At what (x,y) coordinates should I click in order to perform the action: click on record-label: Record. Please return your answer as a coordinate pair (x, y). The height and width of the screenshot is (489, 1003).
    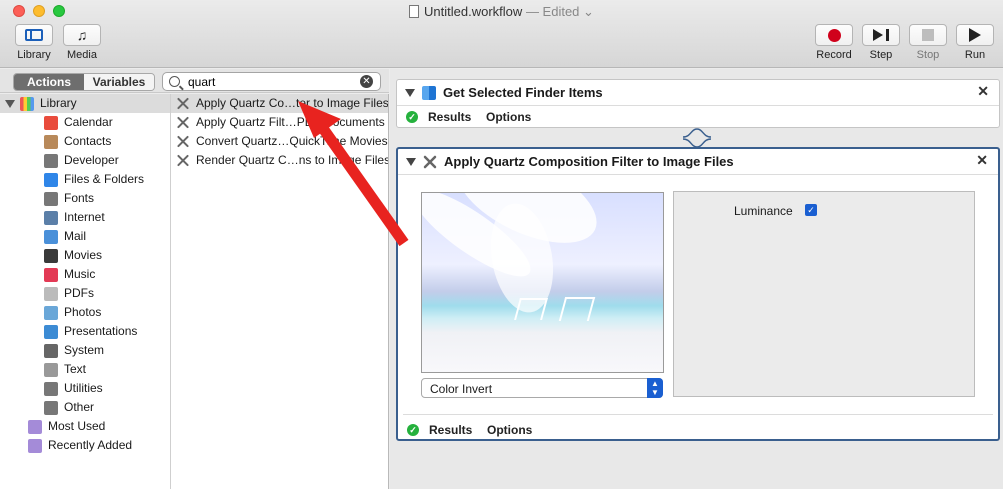
    Looking at the image, I should click on (834, 55).